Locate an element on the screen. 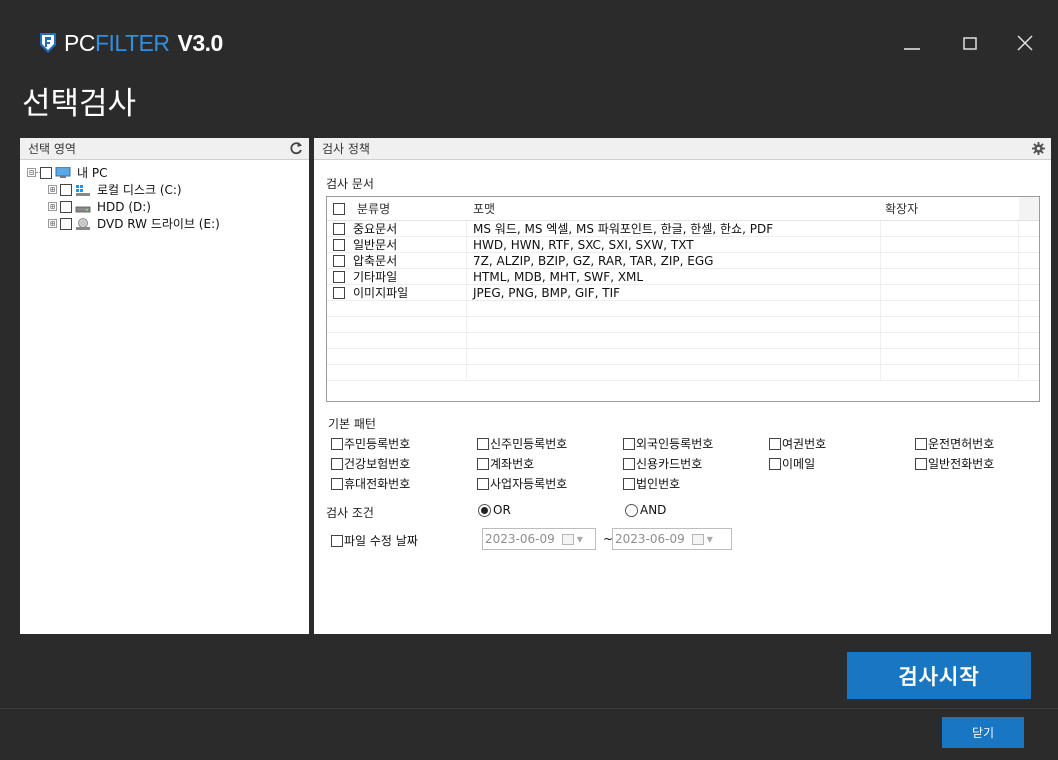  document-grid-header: 분류명 포맷 확장자 is located at coordinates (683, 209).